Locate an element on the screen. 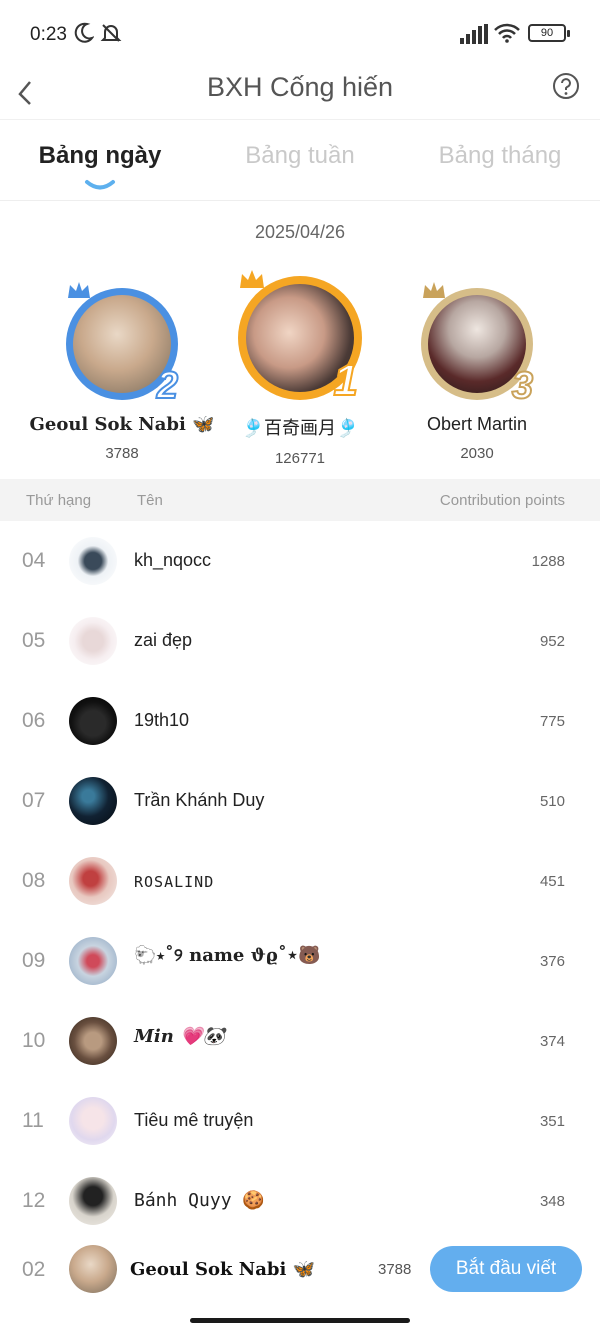 This screenshot has width=600, height=1333. podium-name: Obert Martin is located at coordinates (477, 424).